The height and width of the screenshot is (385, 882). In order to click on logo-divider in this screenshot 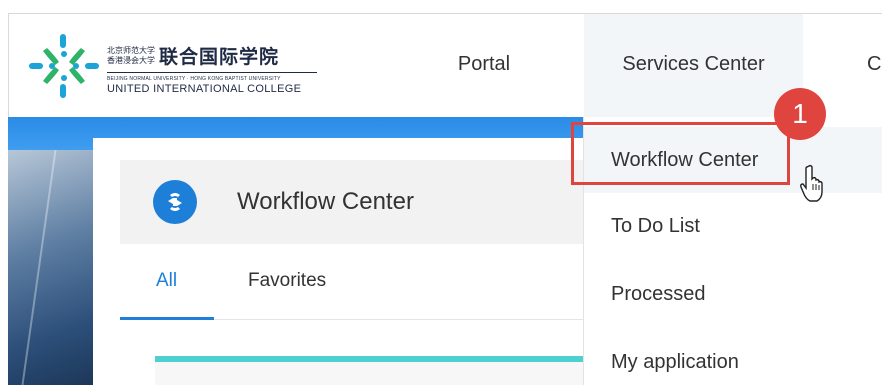, I will do `click(212, 72)`.